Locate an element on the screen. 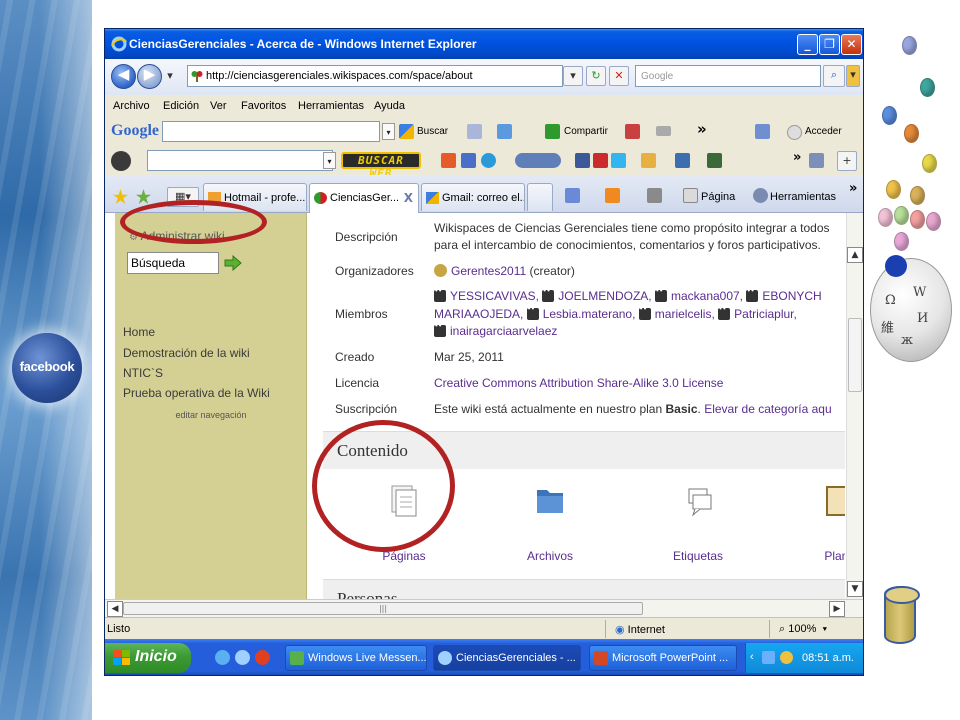 This screenshot has width=960, height=720. page-menu-button: Página is located at coordinates (718, 197).